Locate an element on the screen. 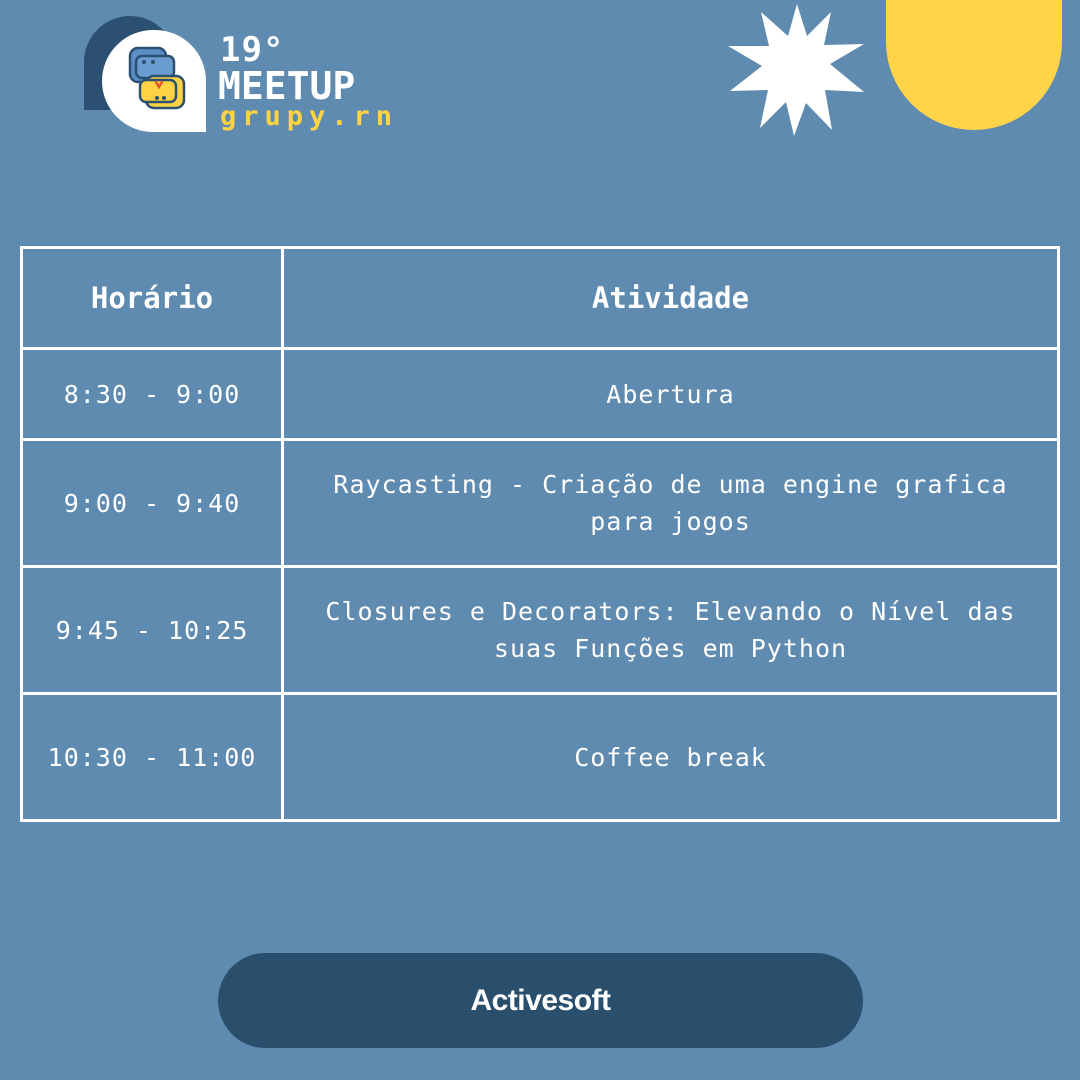  schedule-row: 10:30 - 11:00 Coffee break is located at coordinates (540, 757).